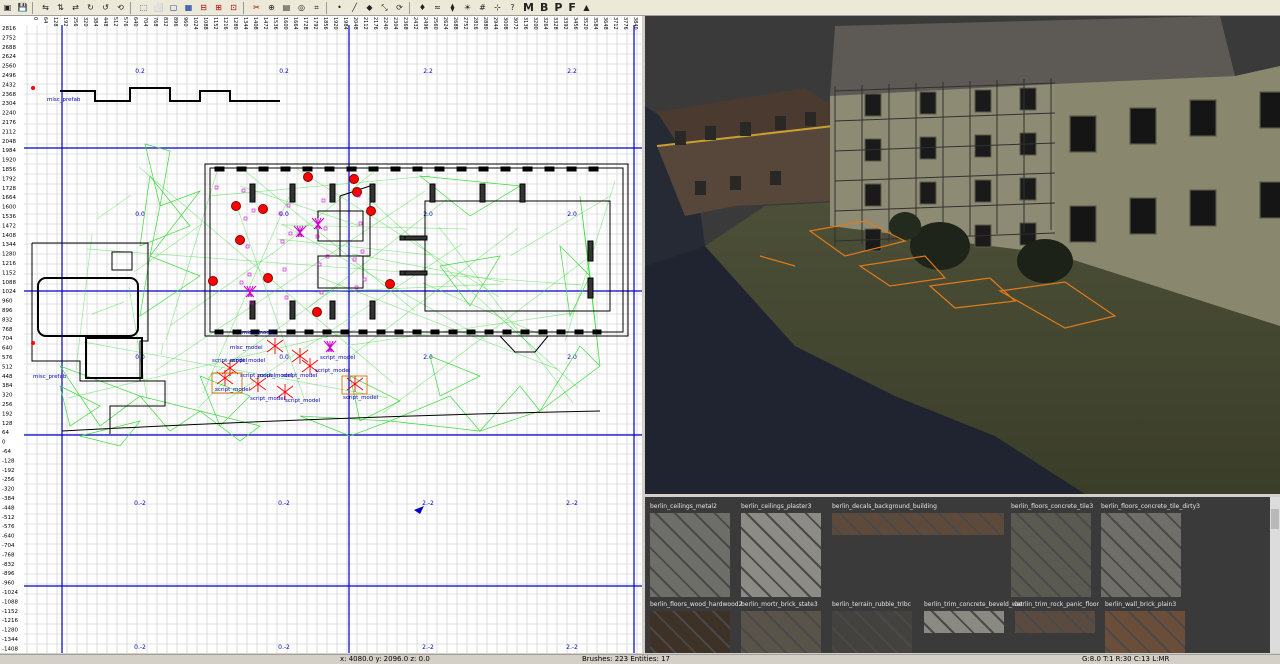 The height and width of the screenshot is (664, 1280). What do you see at coordinates (225, 23) in the screenshot?
I see `ruler-tick-label: 1216` at bounding box center [225, 23].